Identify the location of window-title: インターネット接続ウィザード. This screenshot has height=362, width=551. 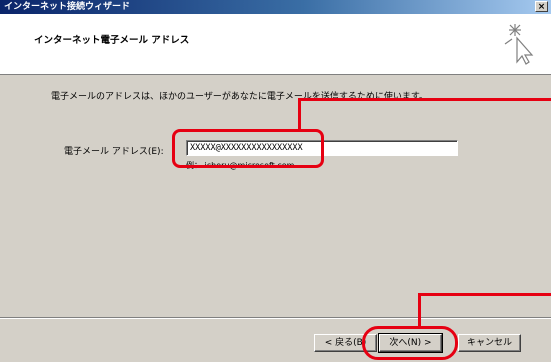
(67, 7).